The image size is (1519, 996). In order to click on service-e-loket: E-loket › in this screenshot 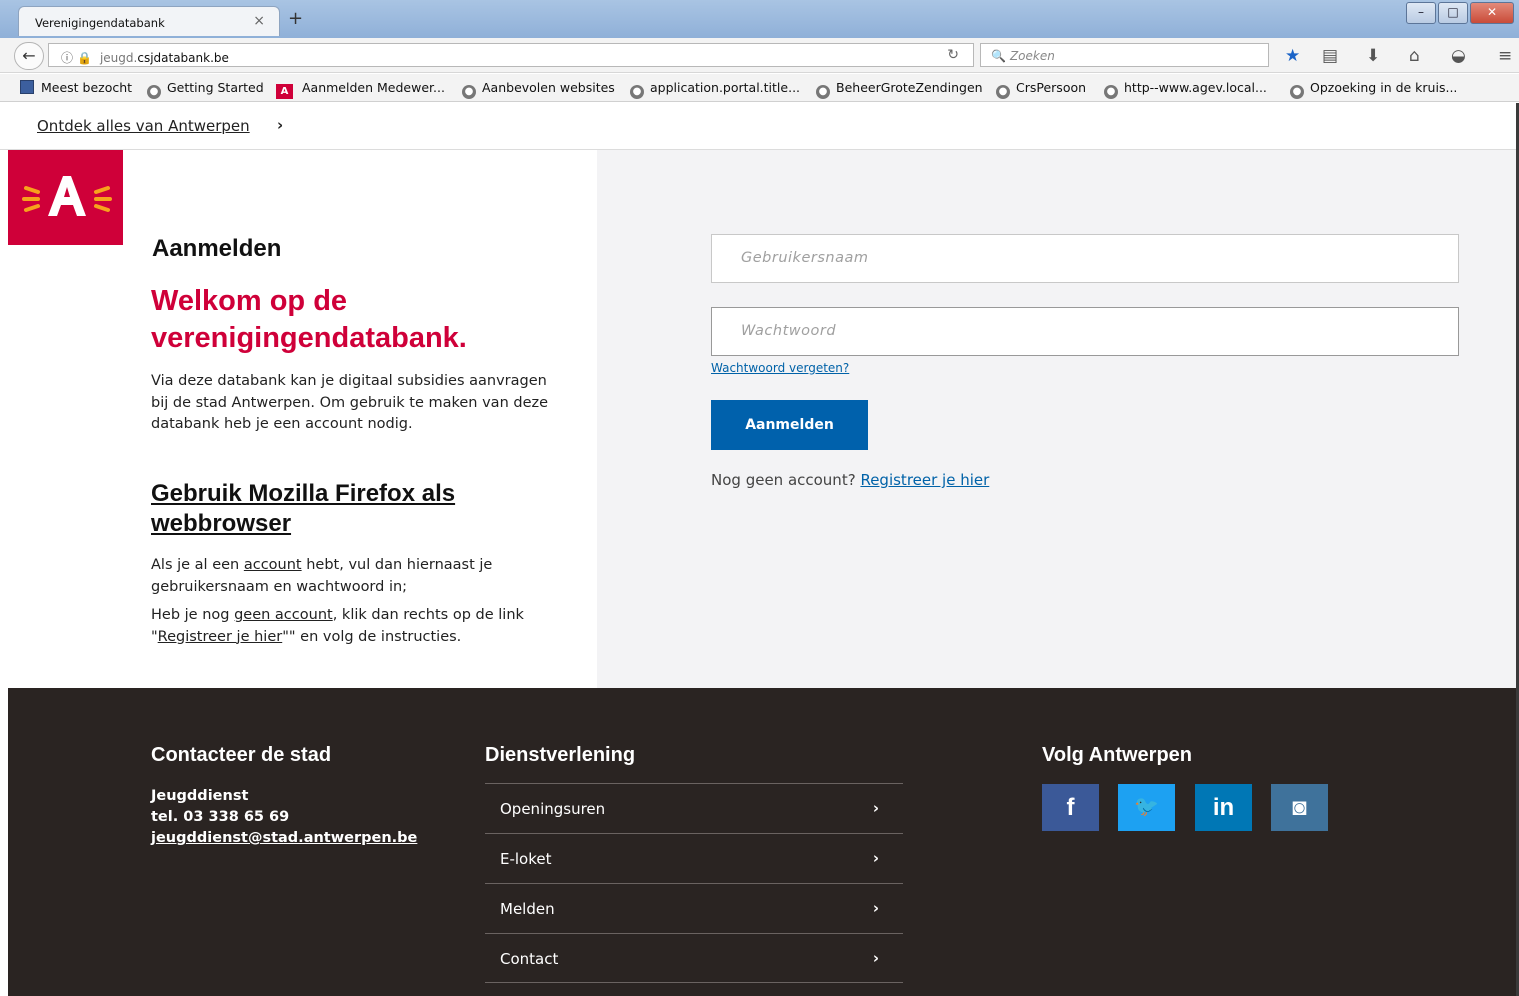, I will do `click(694, 858)`.